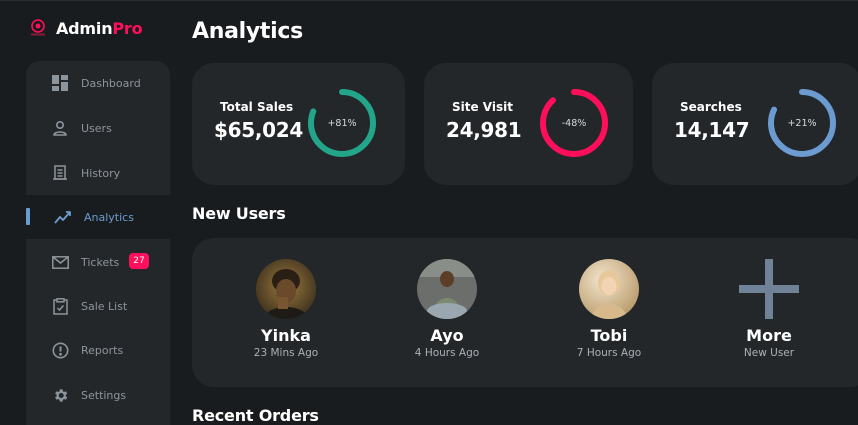 The height and width of the screenshot is (425, 858). I want to click on history-receipt-icon, so click(60, 173).